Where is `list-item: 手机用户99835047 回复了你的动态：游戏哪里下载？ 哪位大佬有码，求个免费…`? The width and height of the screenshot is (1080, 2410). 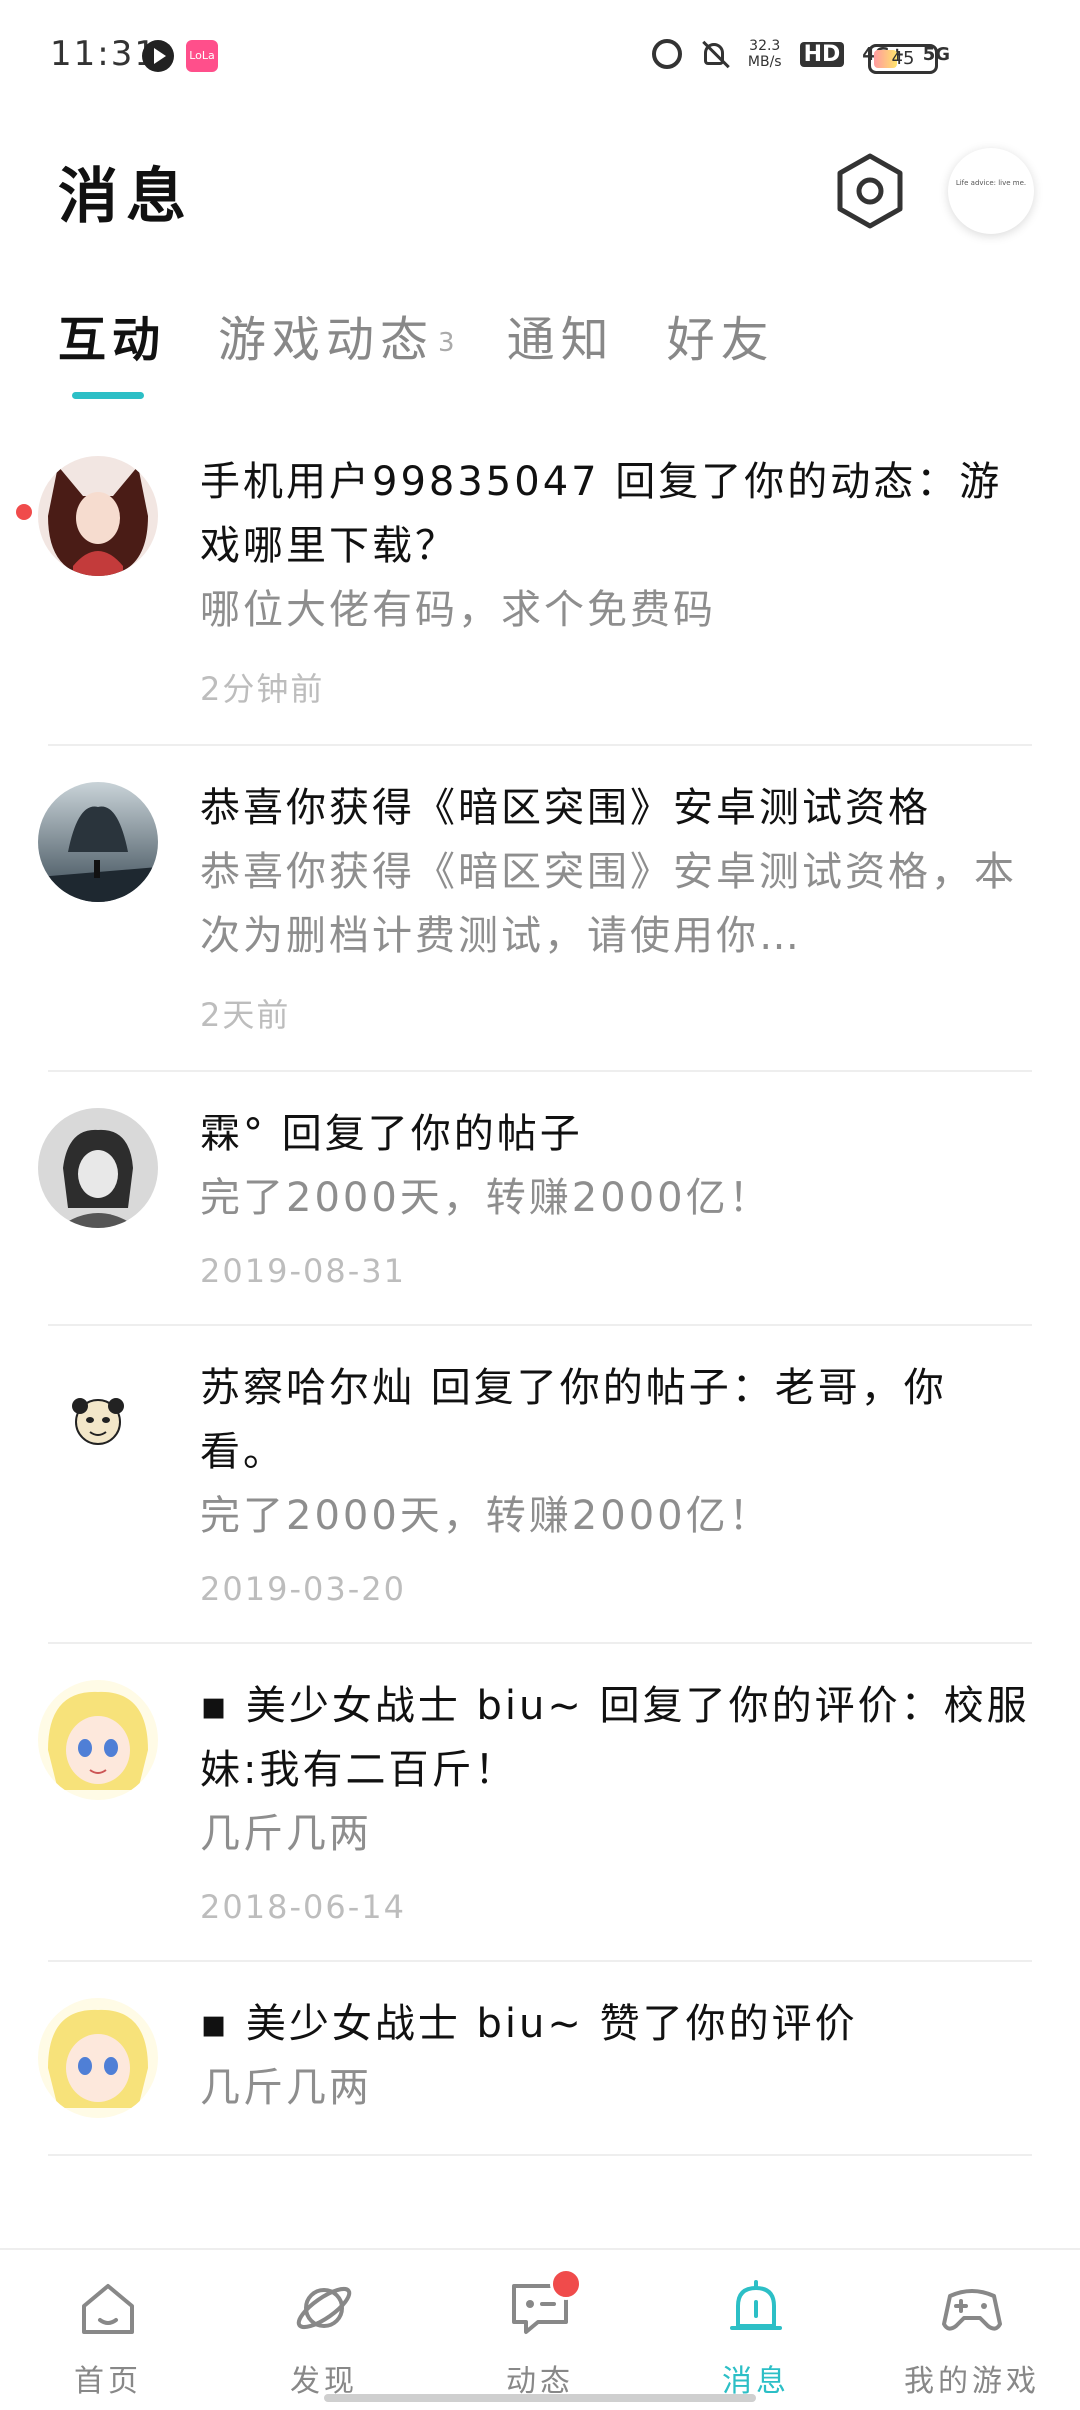
list-item: 手机用户99835047 回复了你的动态：游戏哪里下载？ 哪位大佬有码，求个免费… is located at coordinates (524, 583).